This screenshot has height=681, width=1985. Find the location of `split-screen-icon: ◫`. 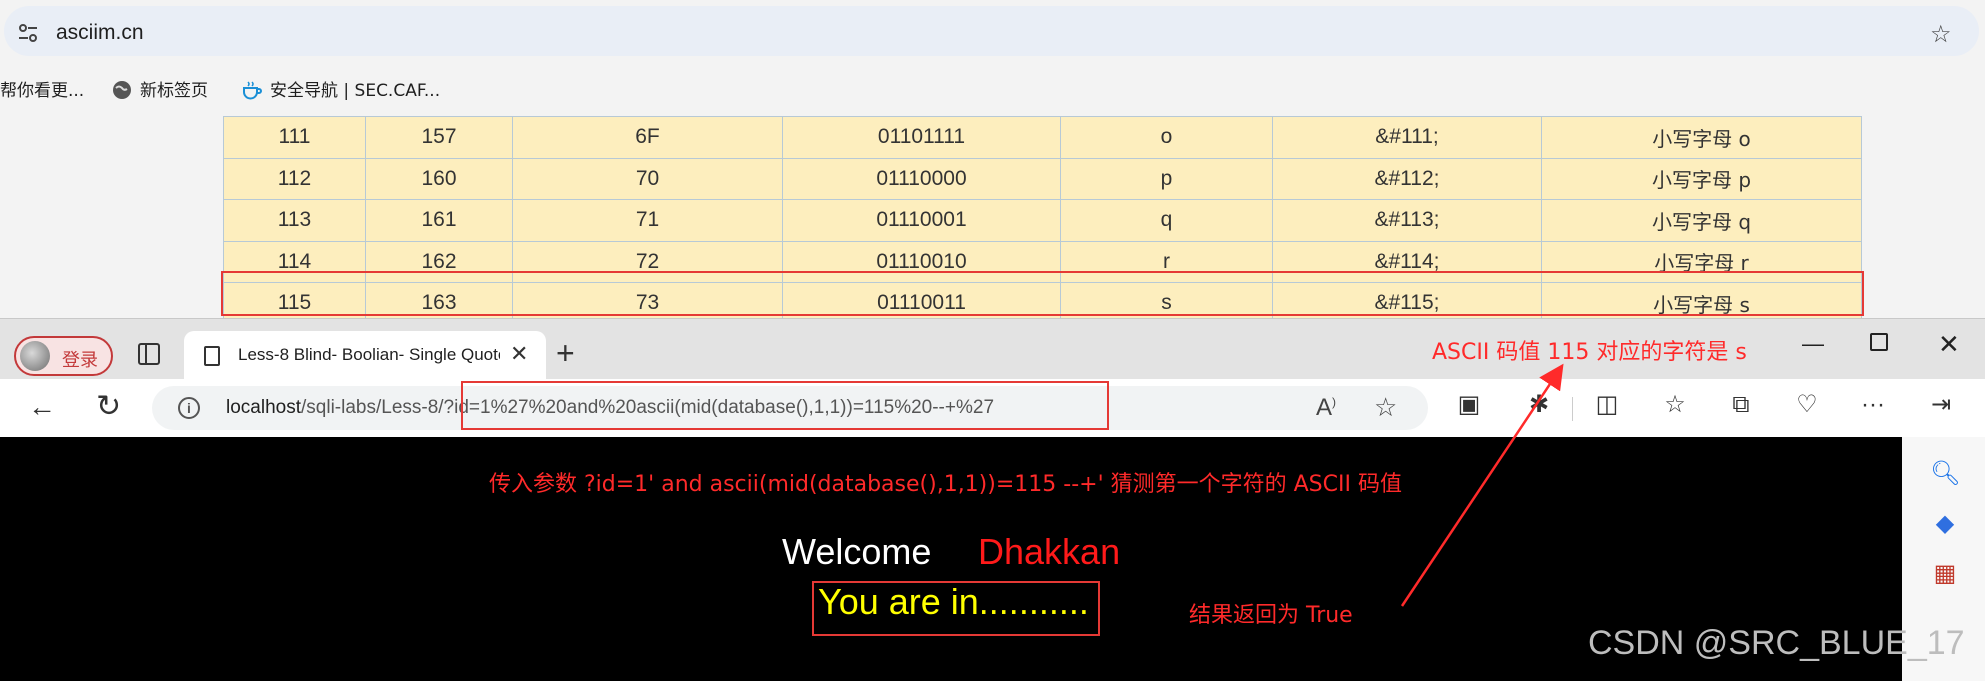

split-screen-icon: ◫ is located at coordinates (1607, 405).